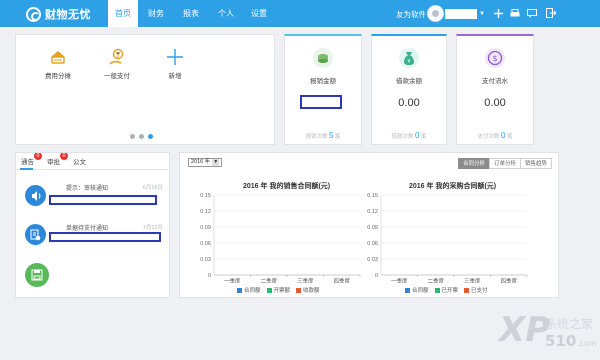 The height and width of the screenshot is (360, 600). I want to click on message-title: 提示：审核通知, so click(87, 189).